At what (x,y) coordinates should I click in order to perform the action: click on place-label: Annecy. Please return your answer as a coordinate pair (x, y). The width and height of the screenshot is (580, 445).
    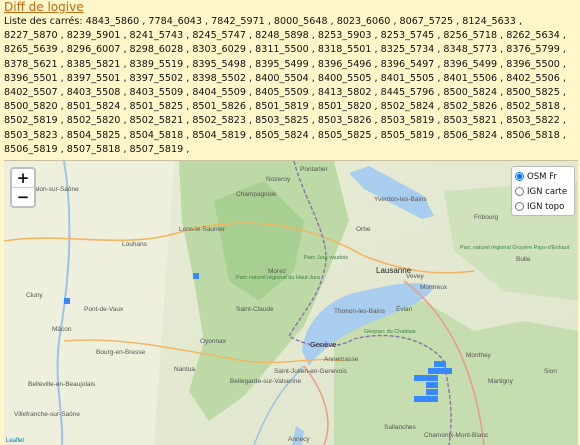
    Looking at the image, I should click on (299, 439).